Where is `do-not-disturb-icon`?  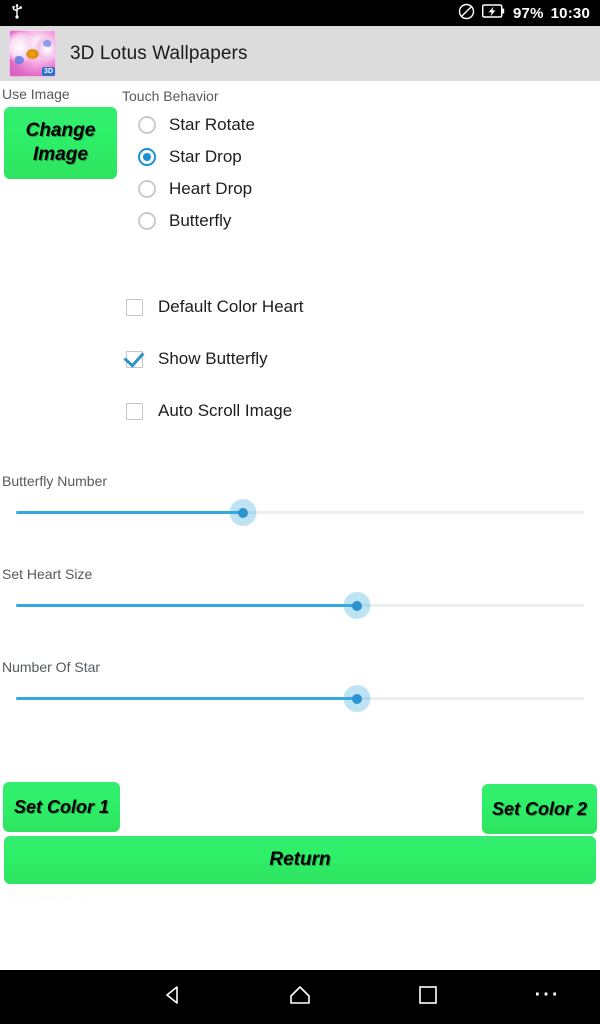
do-not-disturb-icon is located at coordinates (466, 13).